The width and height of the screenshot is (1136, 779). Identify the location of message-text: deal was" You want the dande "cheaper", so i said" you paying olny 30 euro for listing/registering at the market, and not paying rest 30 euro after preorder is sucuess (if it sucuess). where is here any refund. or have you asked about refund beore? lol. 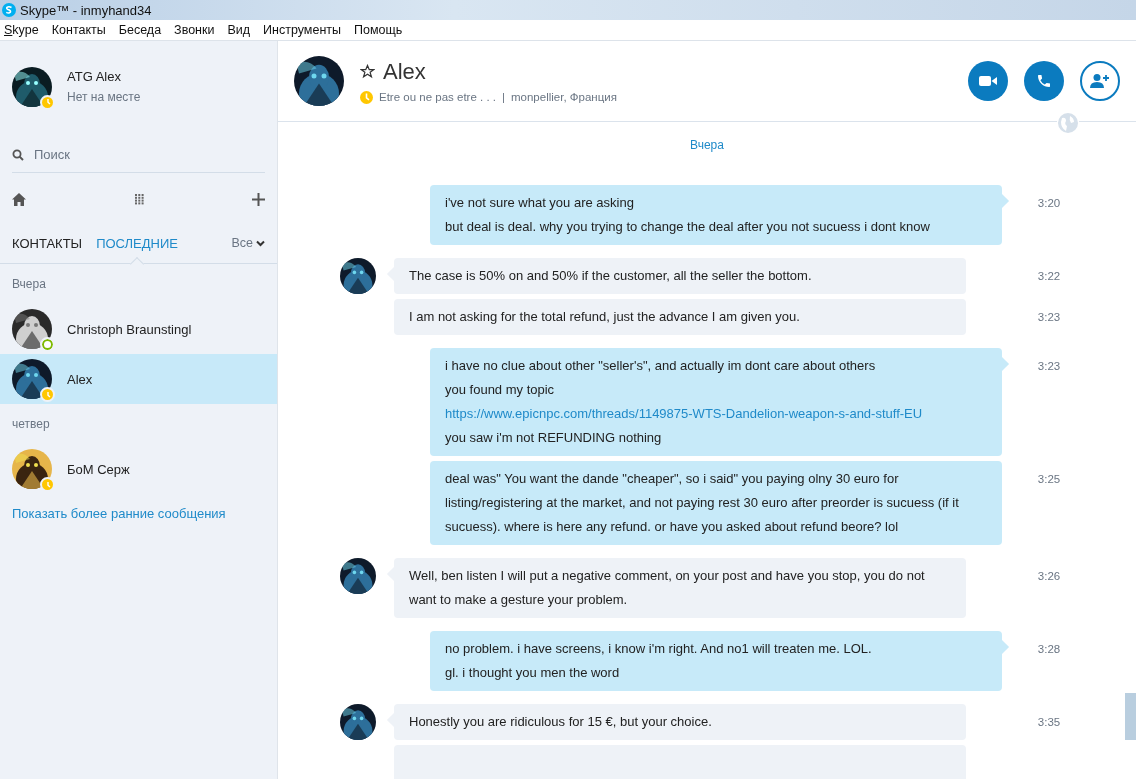
(702, 503).